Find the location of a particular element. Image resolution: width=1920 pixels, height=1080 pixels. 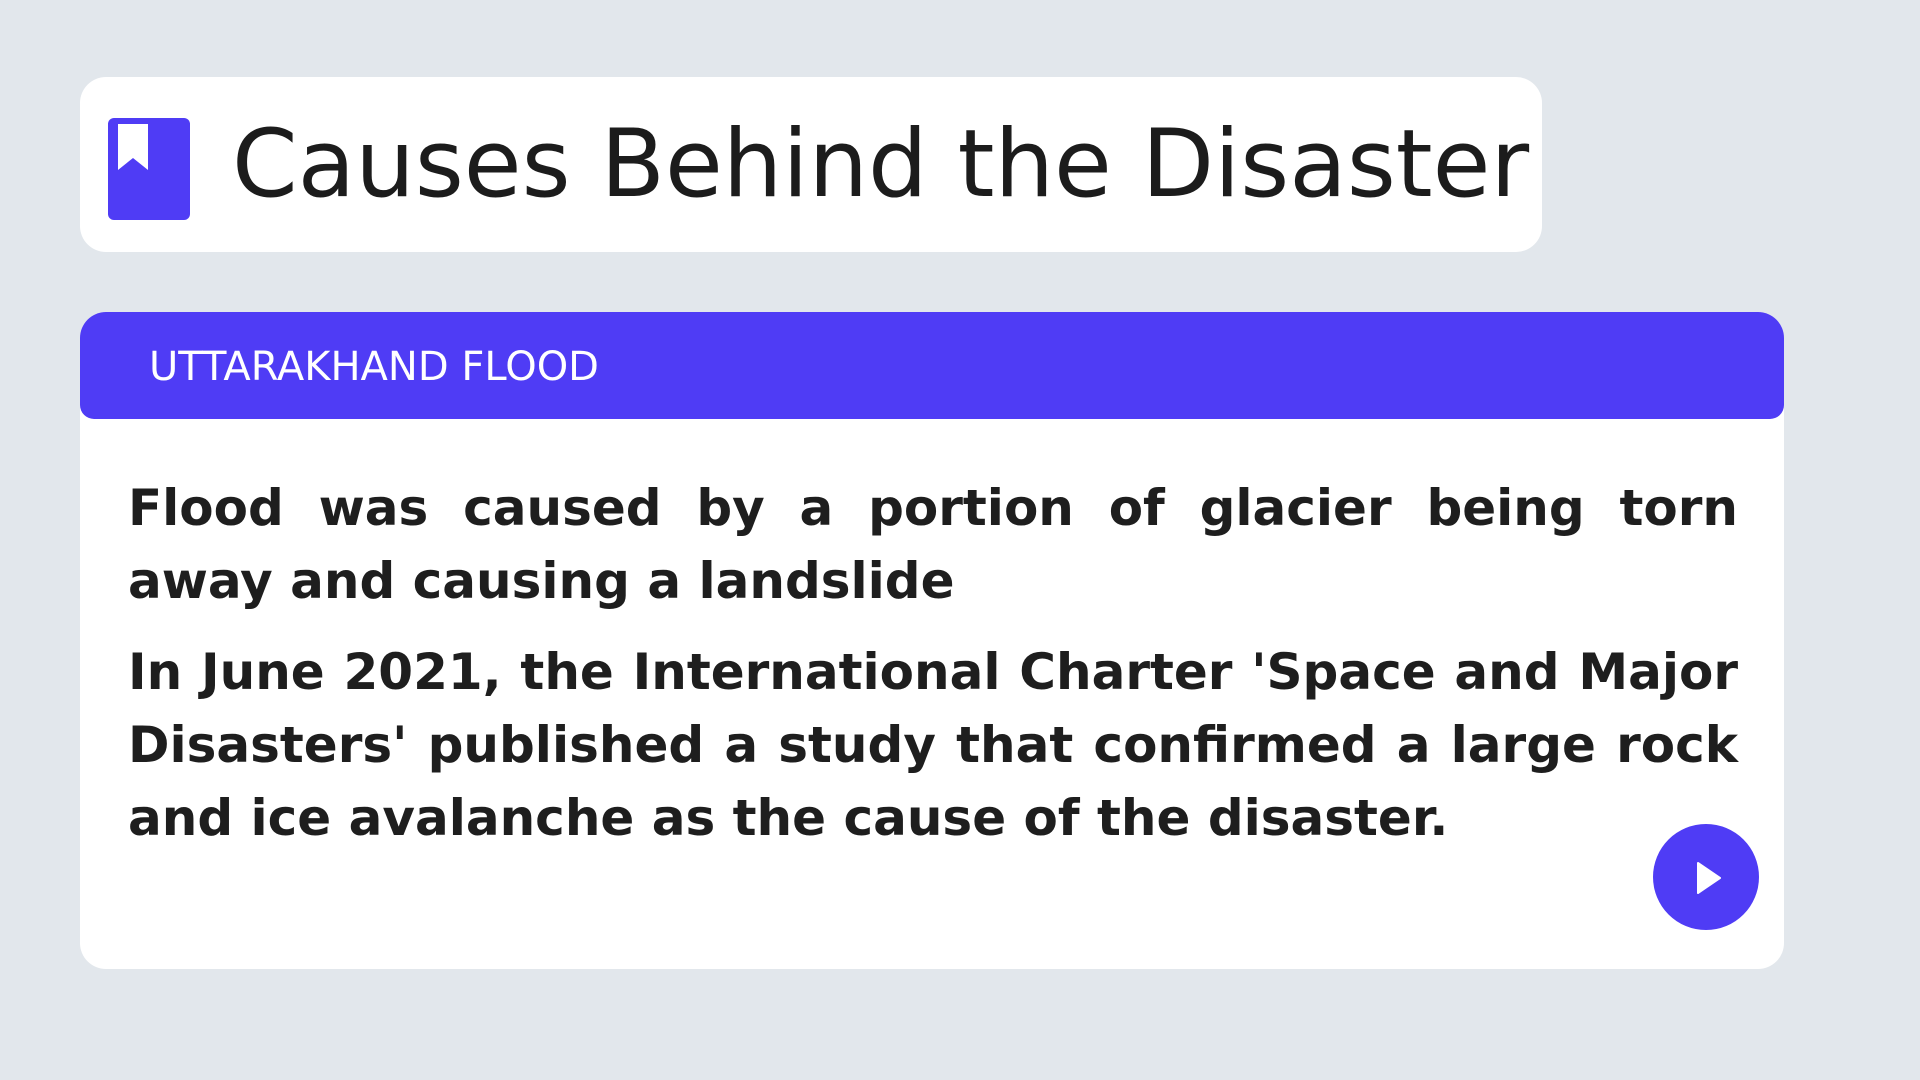

section-label: UTTARAKHAND FLOOD is located at coordinates (374, 367).